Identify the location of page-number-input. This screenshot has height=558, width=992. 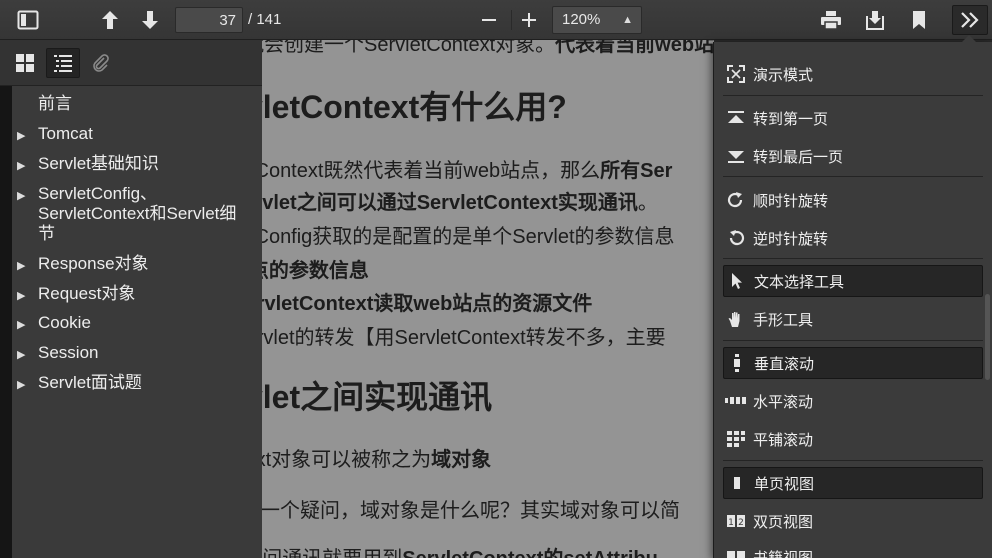
(209, 20).